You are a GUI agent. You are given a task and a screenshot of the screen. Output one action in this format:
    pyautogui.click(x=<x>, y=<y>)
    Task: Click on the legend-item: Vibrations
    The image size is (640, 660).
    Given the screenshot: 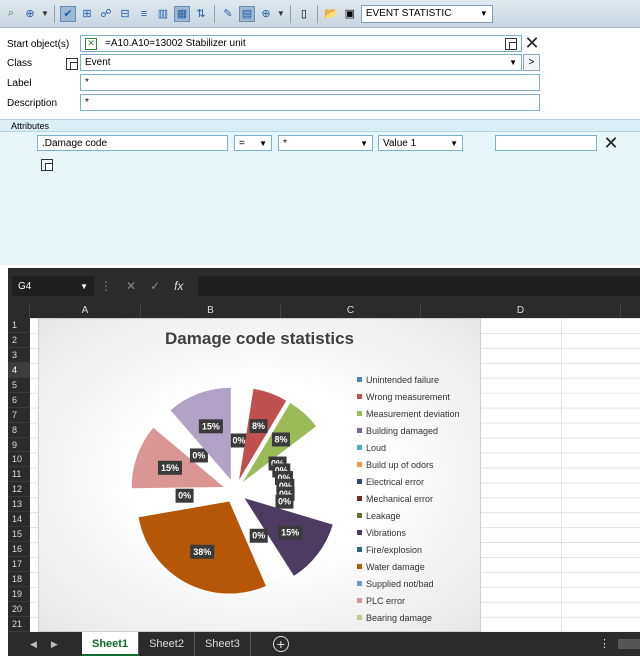 What is the action you would take?
    pyautogui.click(x=418, y=532)
    